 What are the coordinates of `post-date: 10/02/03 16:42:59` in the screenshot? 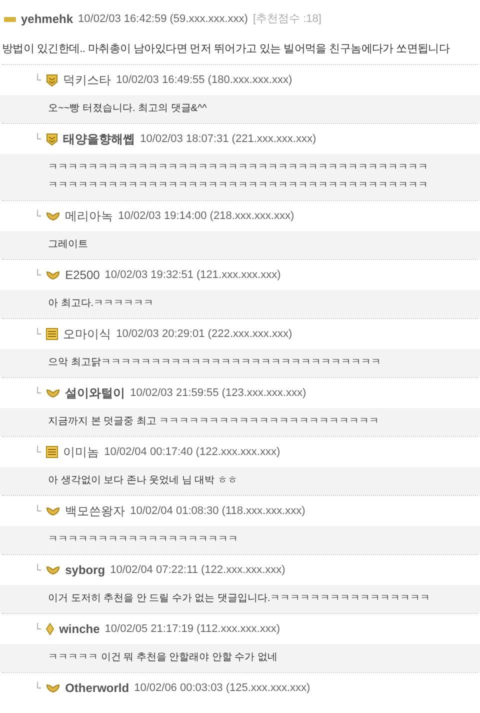 It's located at (122, 19).